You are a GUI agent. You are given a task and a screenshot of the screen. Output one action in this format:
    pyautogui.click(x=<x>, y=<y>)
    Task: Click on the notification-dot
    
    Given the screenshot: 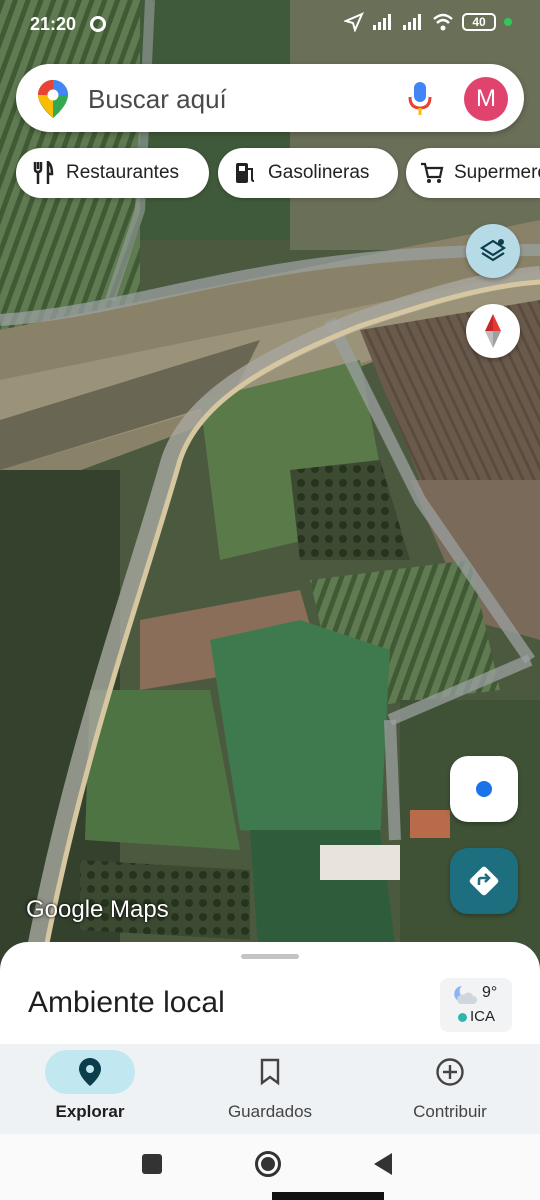 What is the action you would take?
    pyautogui.click(x=508, y=22)
    